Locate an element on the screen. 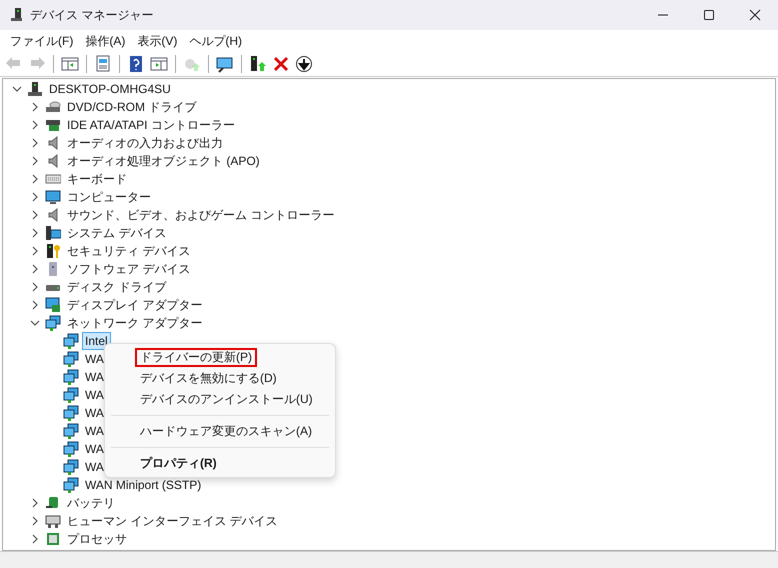  system-monitor-icon is located at coordinates (53, 233).